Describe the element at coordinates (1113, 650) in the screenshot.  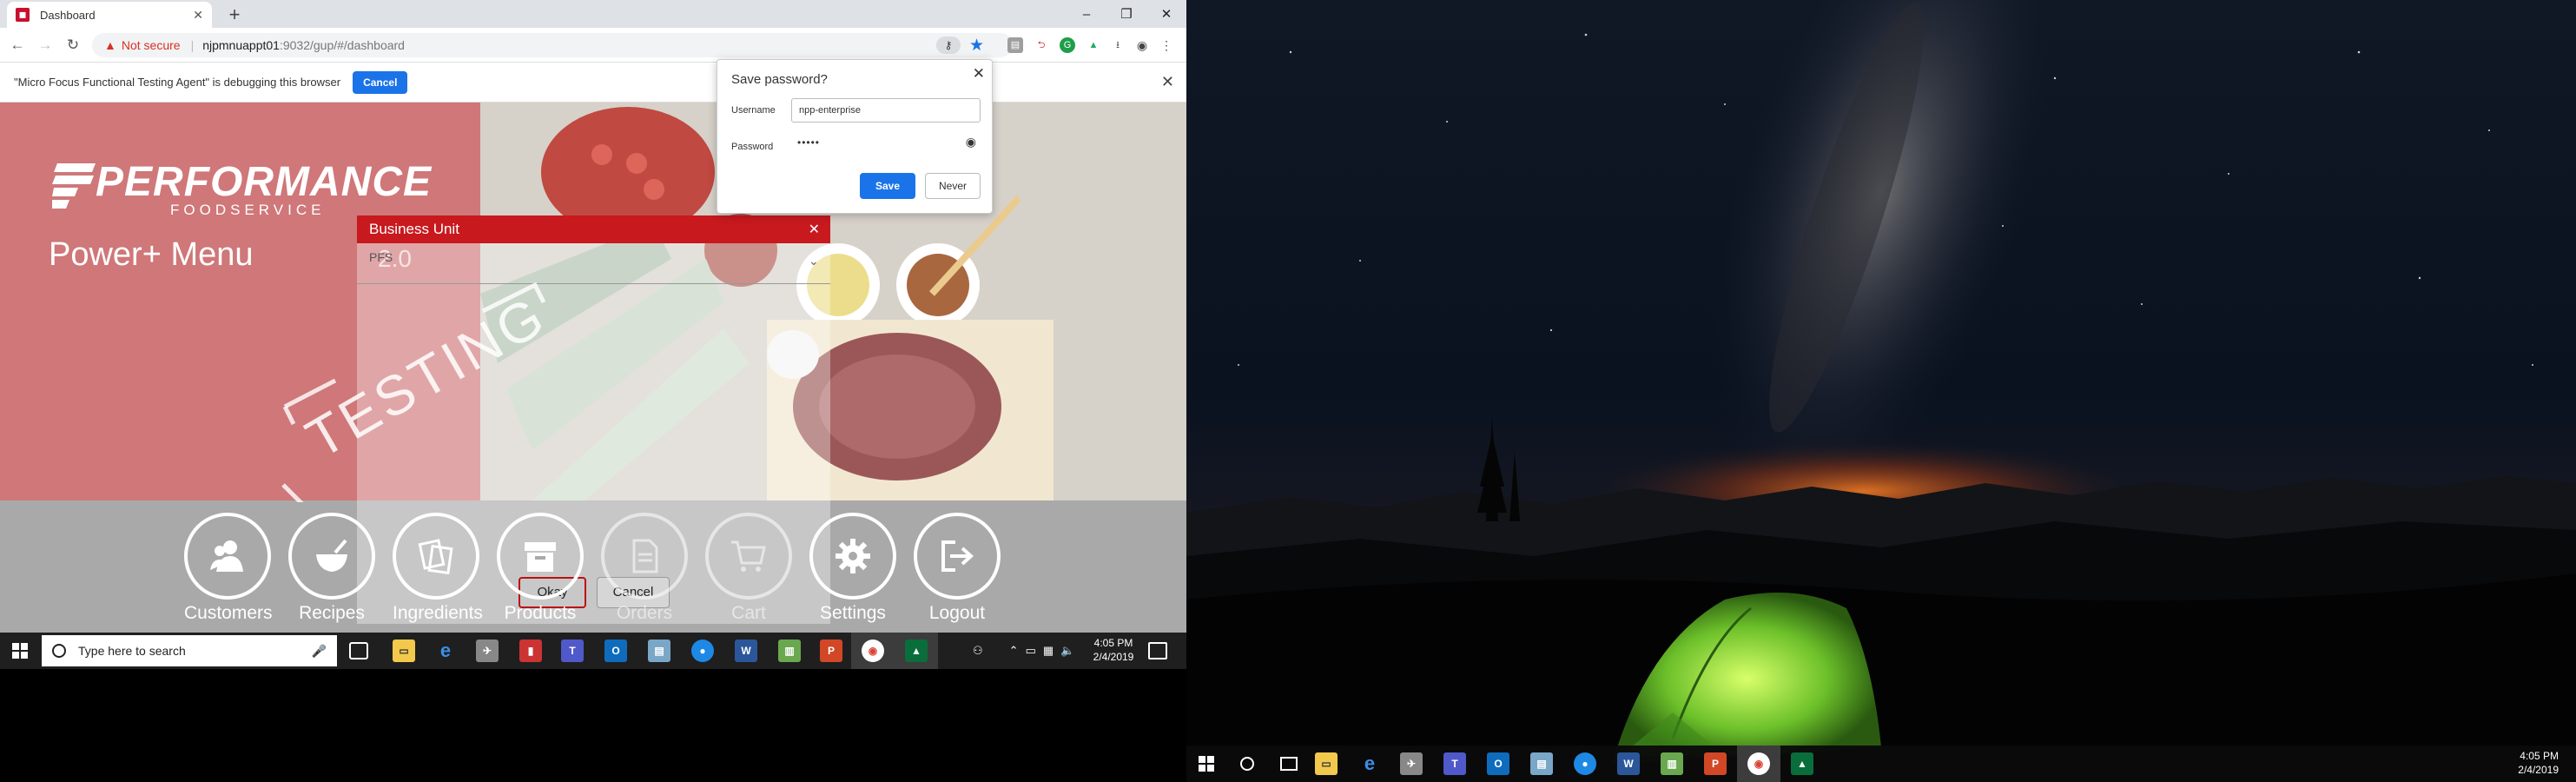
I see `clock-left: 4:05 PM 2/4/2019` at that location.